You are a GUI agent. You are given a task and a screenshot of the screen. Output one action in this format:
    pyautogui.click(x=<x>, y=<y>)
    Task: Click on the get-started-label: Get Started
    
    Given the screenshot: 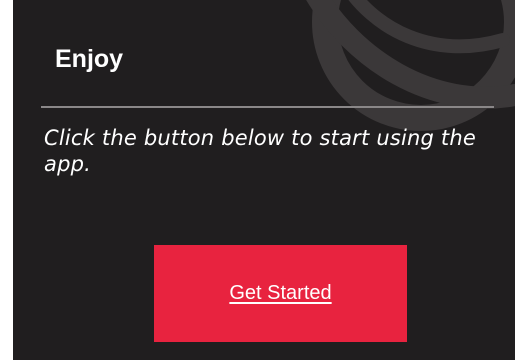 What is the action you would take?
    pyautogui.click(x=280, y=293)
    